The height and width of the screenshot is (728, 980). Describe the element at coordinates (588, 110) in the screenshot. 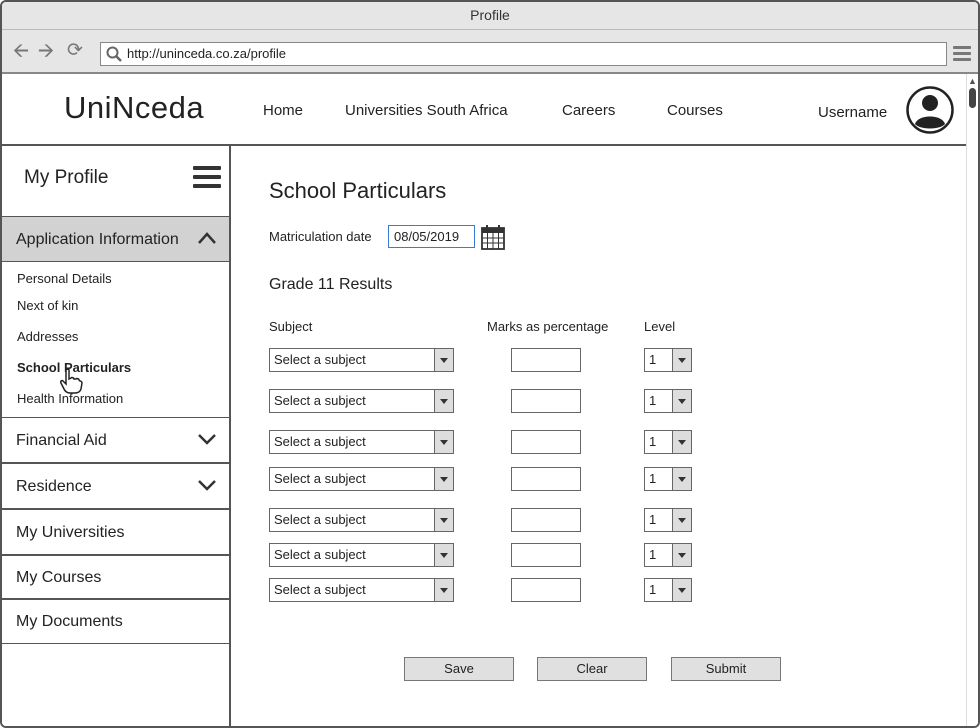

I see `nav-careers: Careers` at that location.